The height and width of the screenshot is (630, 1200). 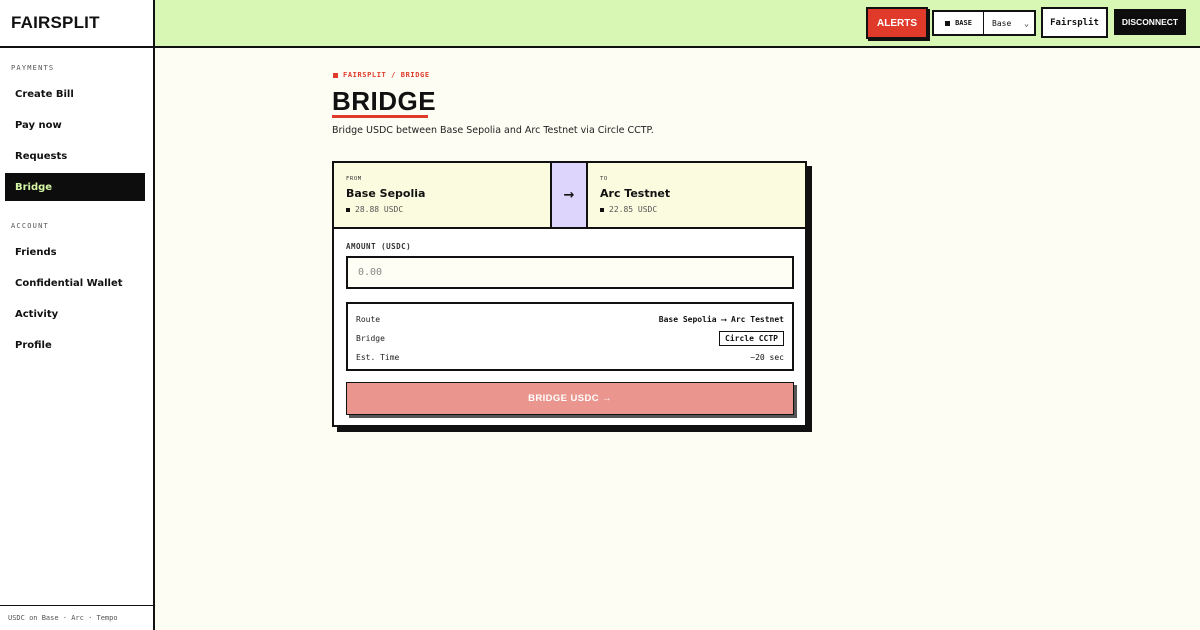 I want to click on sidebar-footer: USDC on Base · Arc · Tempo, so click(x=76, y=617).